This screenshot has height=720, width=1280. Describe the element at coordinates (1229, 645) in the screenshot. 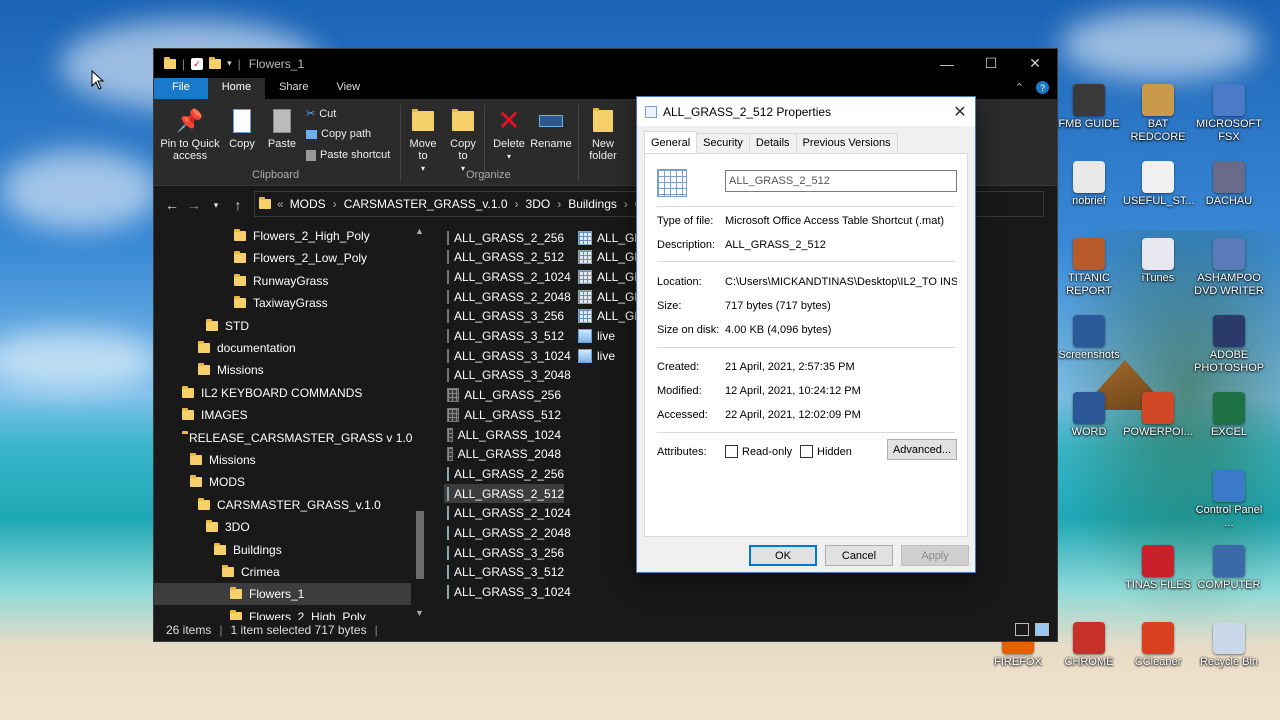

I see `desktop-icon-recycle-bin: Recycle Bin` at that location.